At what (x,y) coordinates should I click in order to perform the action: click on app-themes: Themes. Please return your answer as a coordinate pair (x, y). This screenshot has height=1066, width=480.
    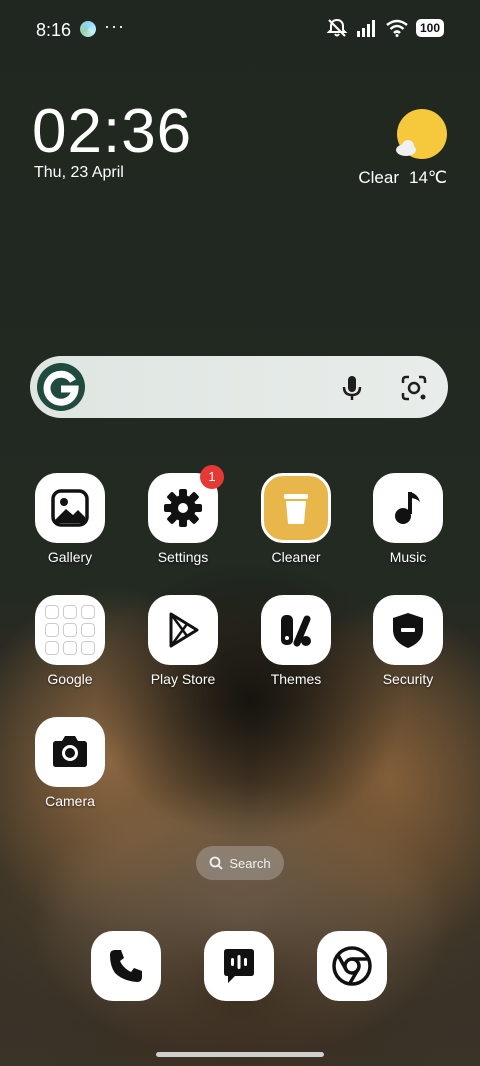
    Looking at the image, I should click on (296, 641).